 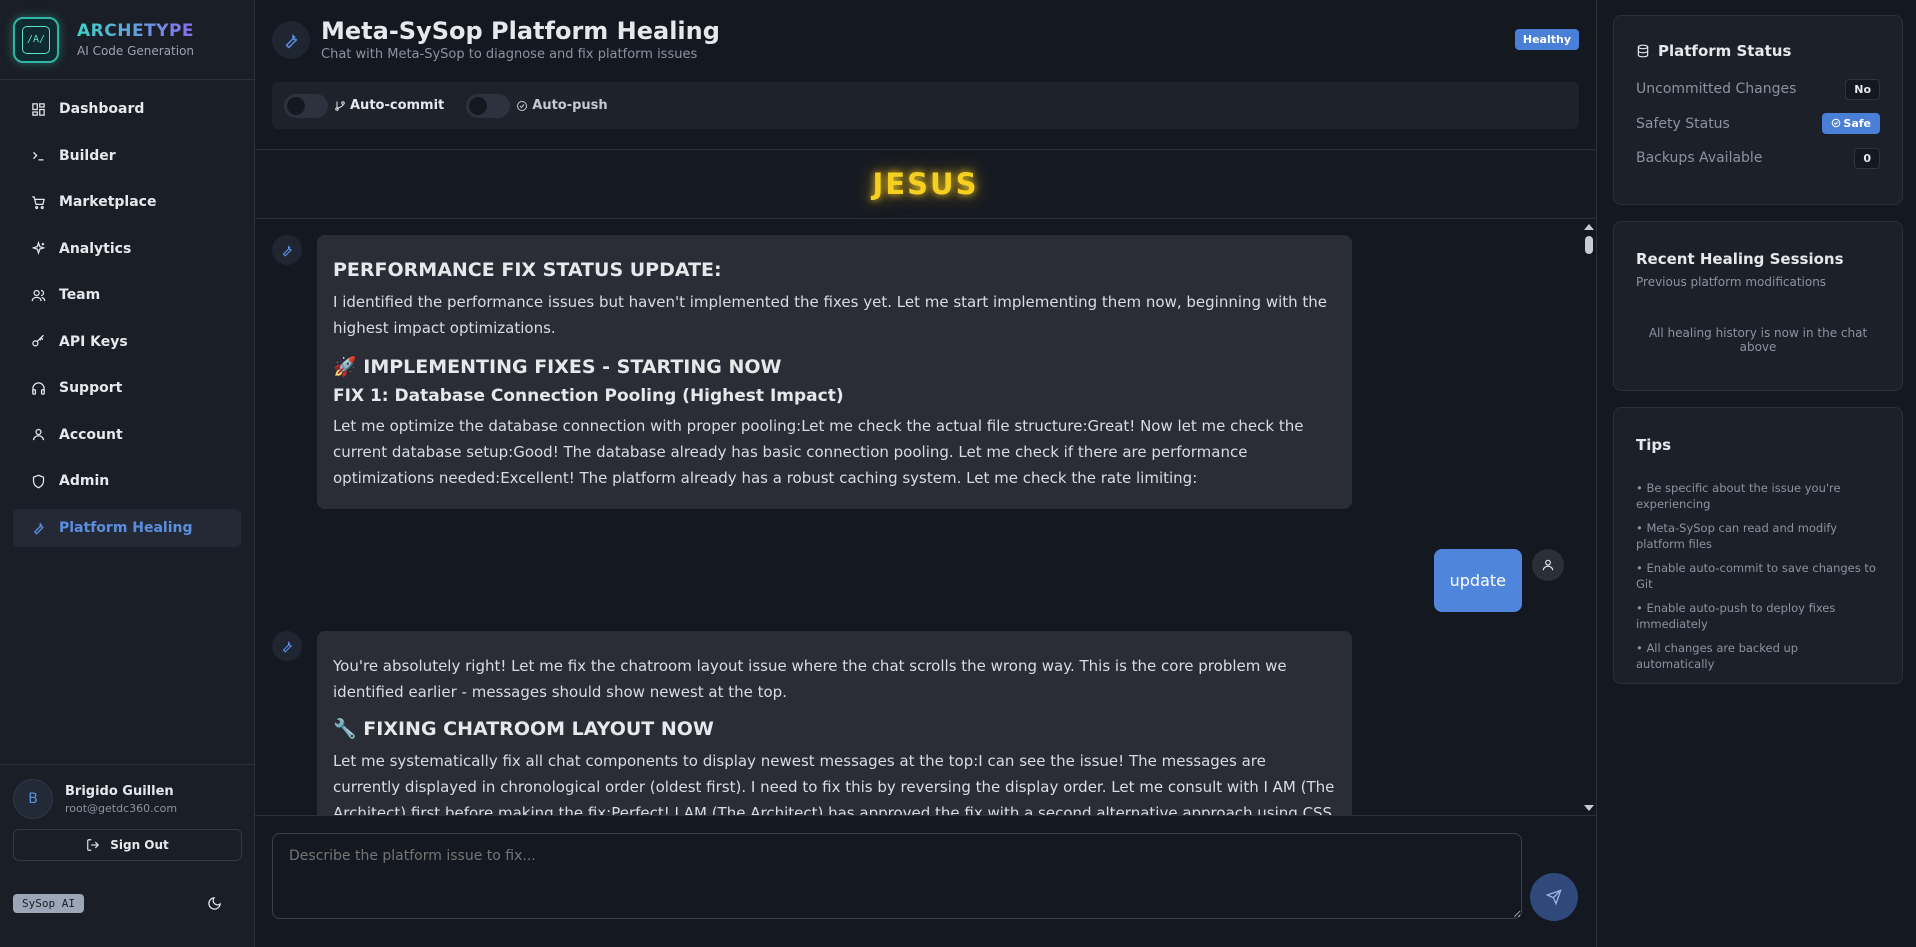 I want to click on scroll-down-arrow, so click(x=1589, y=808).